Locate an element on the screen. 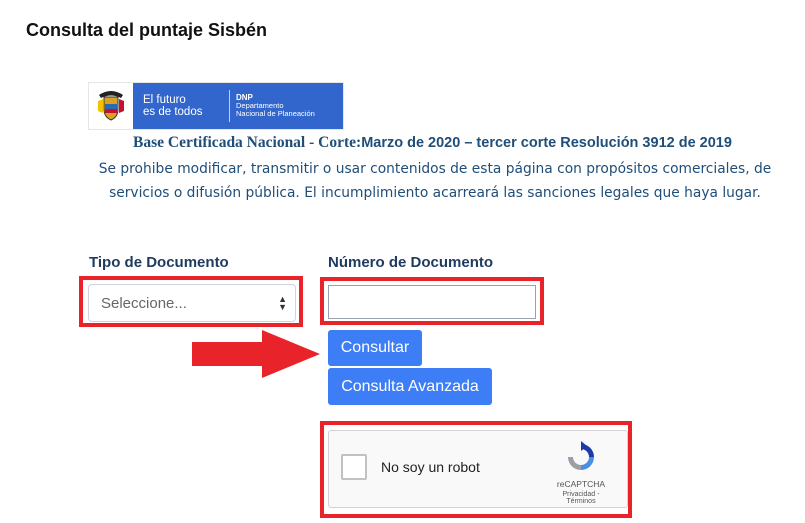 This screenshot has height=523, width=805. recaptcha-label: No soy un robot is located at coordinates (430, 467).